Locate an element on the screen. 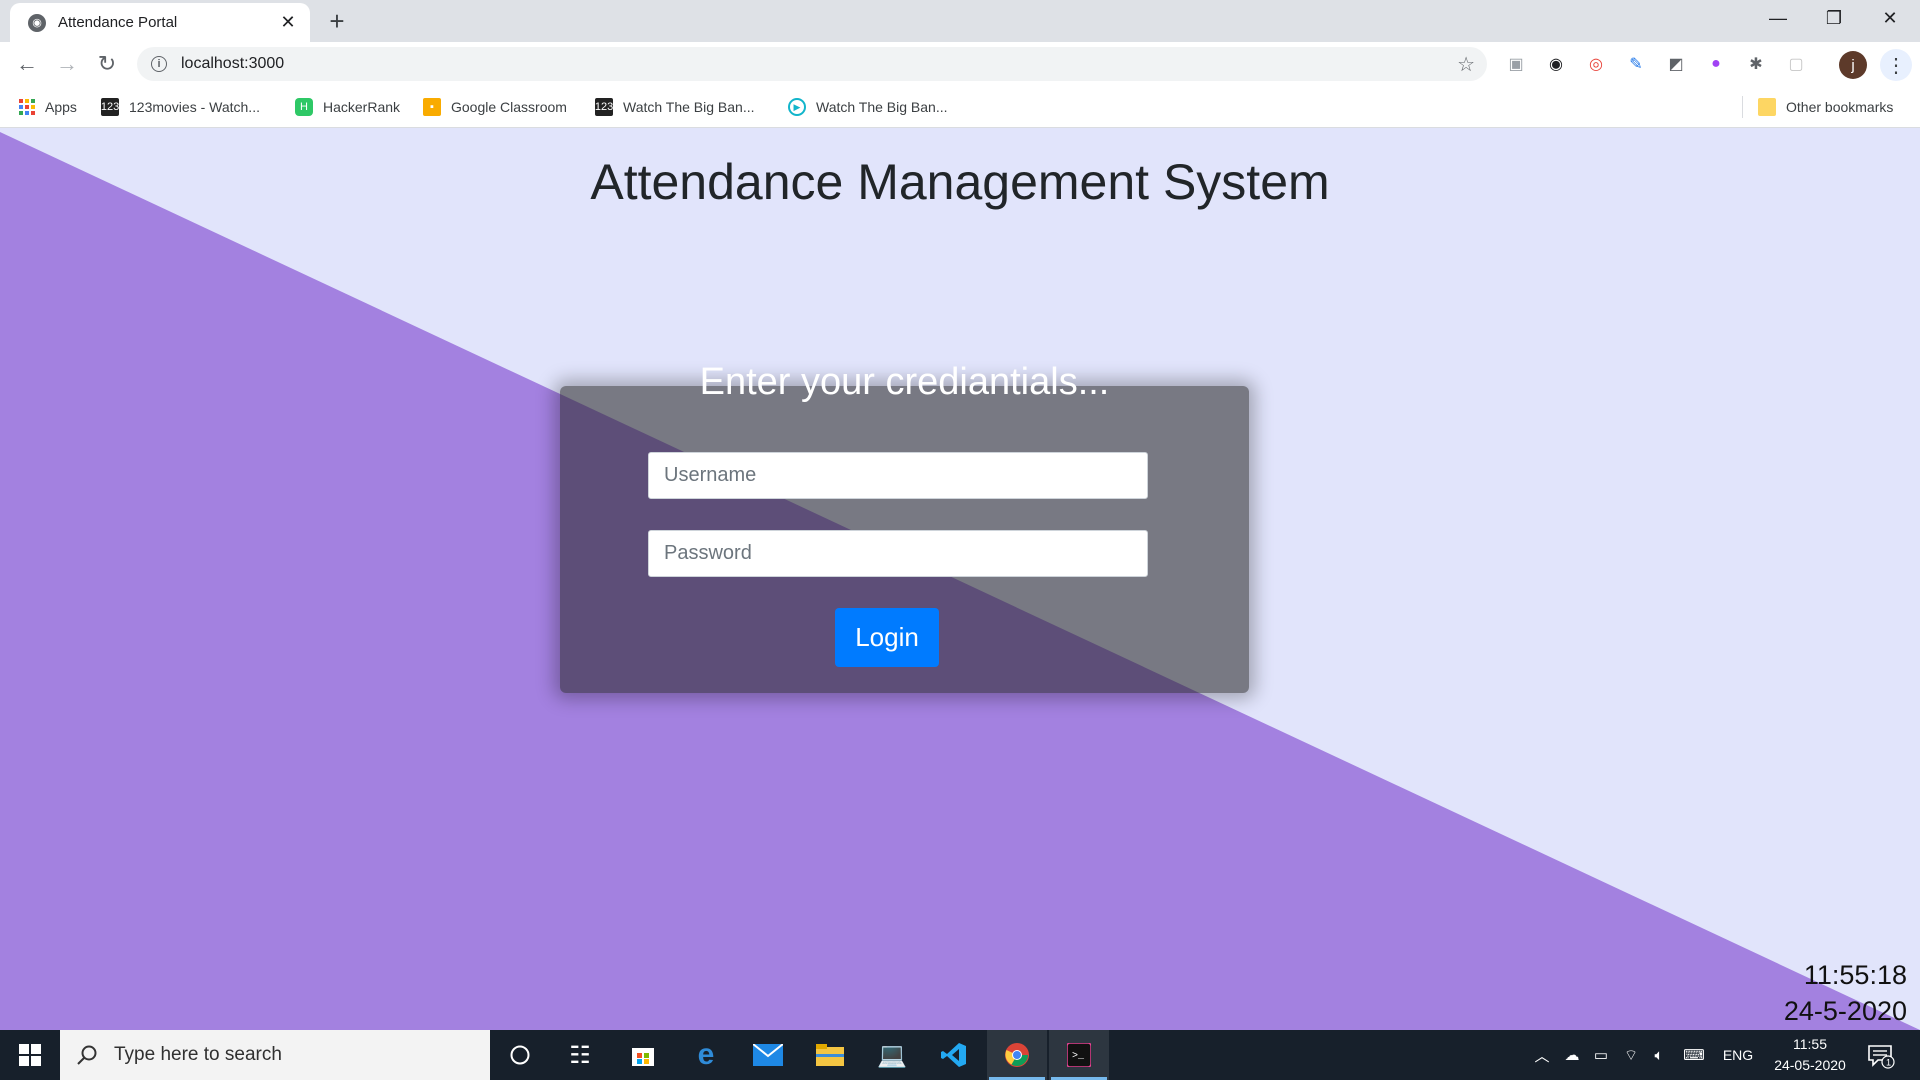 Image resolution: width=1920 pixels, height=1080 pixels. address-bar: i localhost:3000 ☆ is located at coordinates (812, 64).